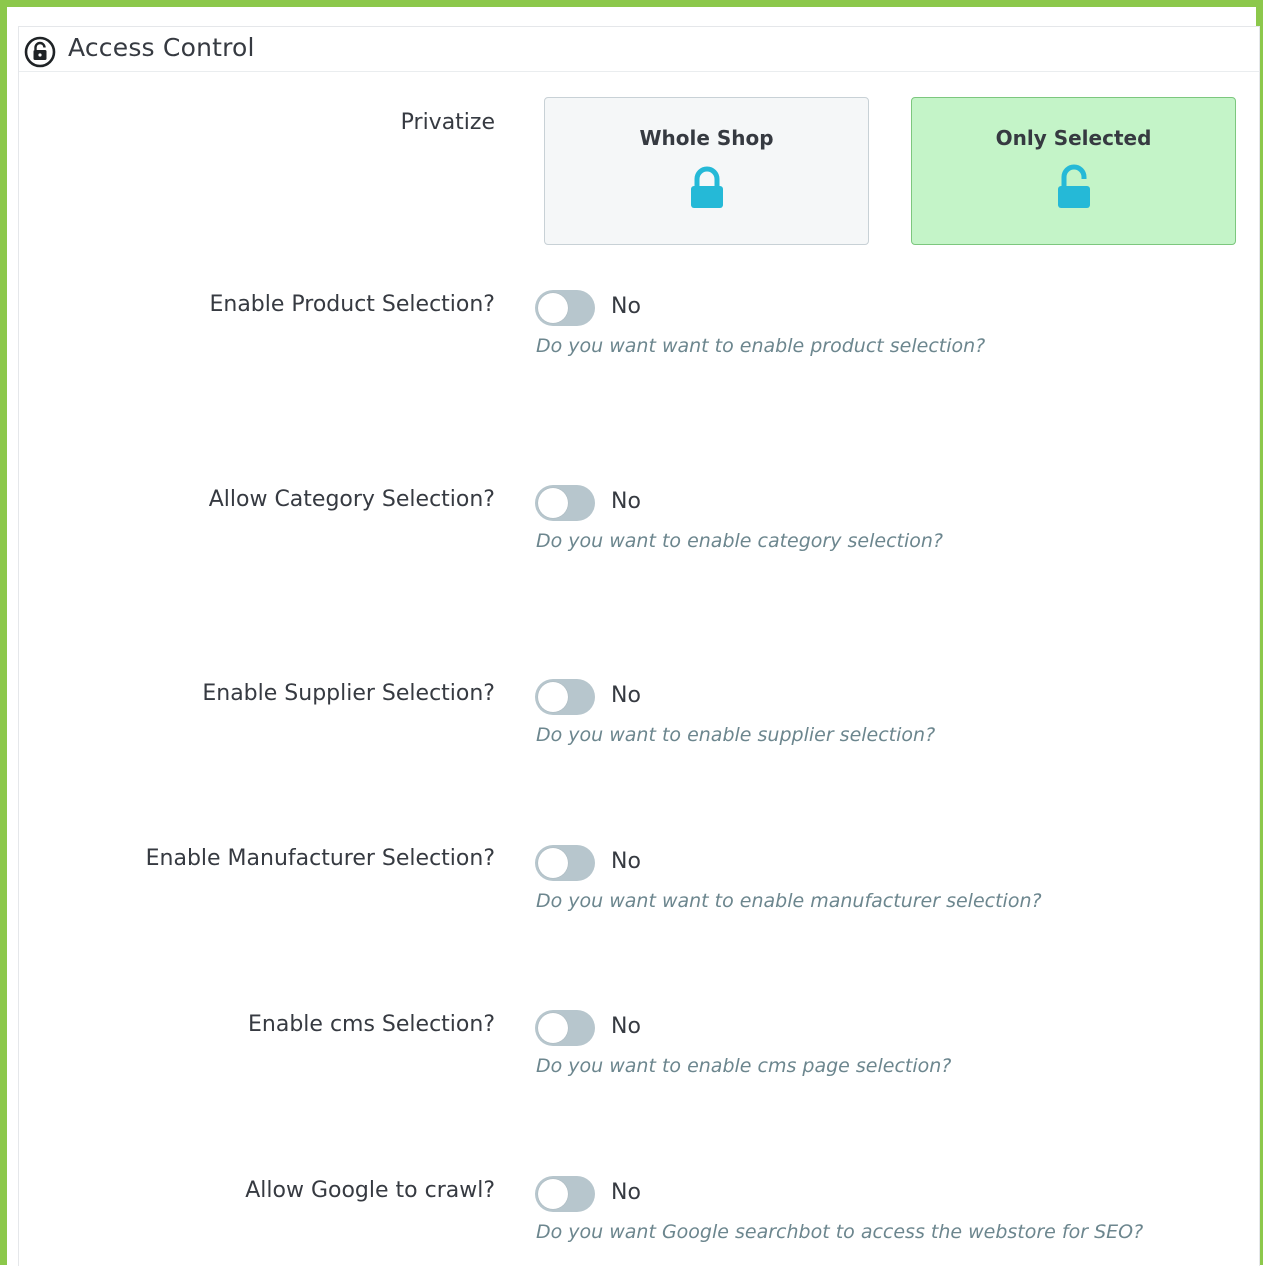 The width and height of the screenshot is (1263, 1266). What do you see at coordinates (1073, 186) in the screenshot?
I see `lock-open-icon` at bounding box center [1073, 186].